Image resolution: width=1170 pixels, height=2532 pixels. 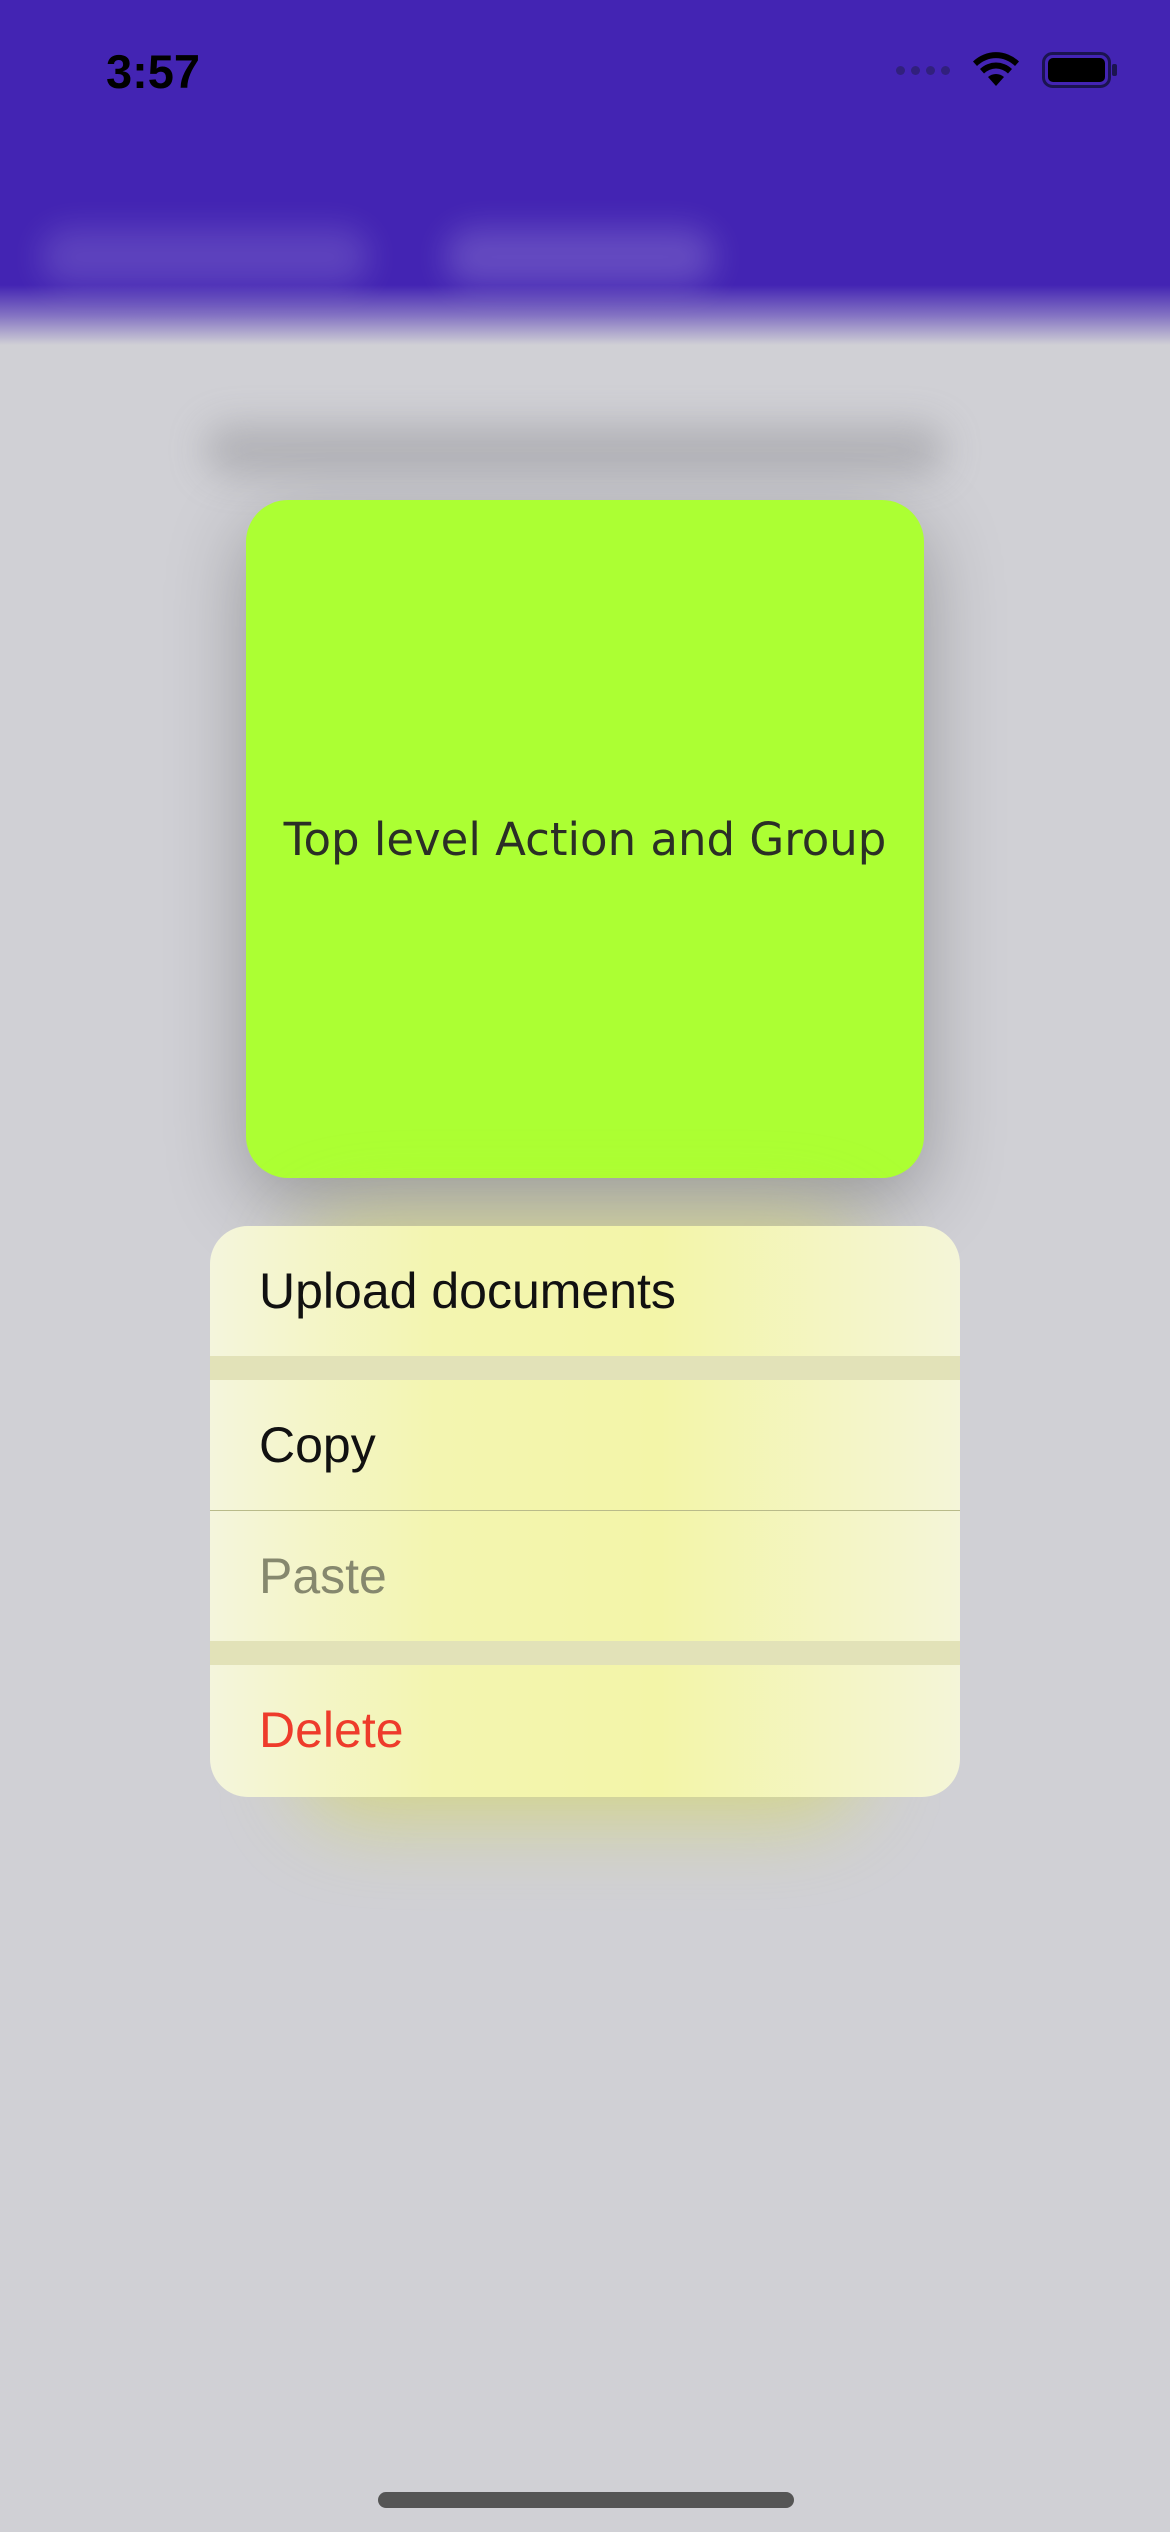 What do you see at coordinates (923, 70) in the screenshot?
I see `cellular-signal-icon` at bounding box center [923, 70].